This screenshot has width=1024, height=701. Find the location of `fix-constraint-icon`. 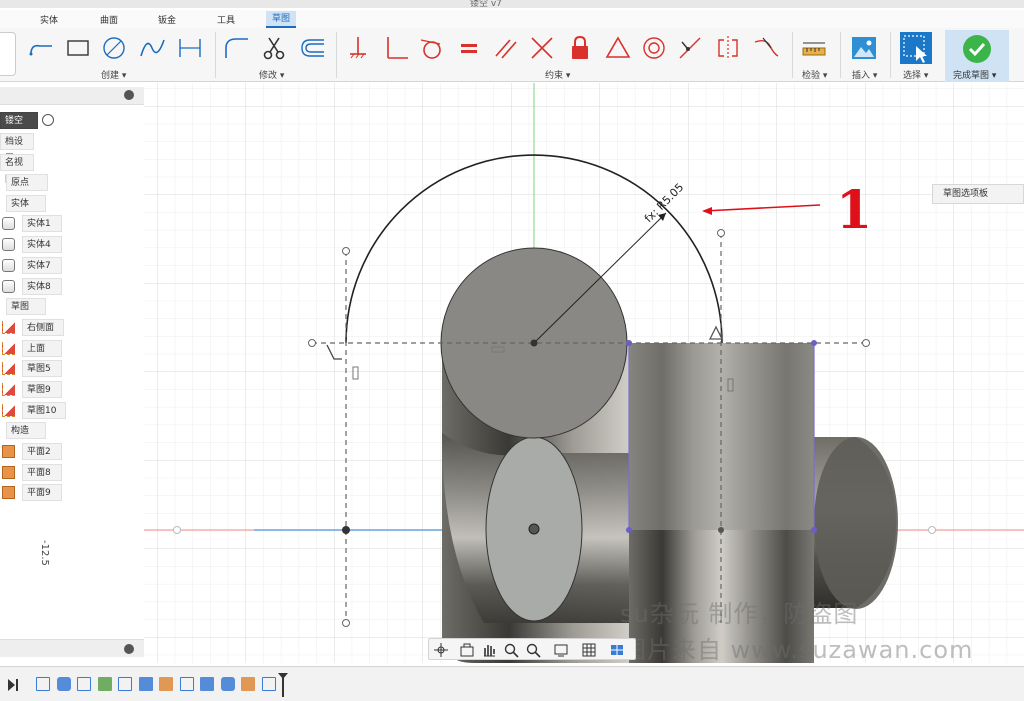

fix-constraint-icon is located at coordinates (358, 48).